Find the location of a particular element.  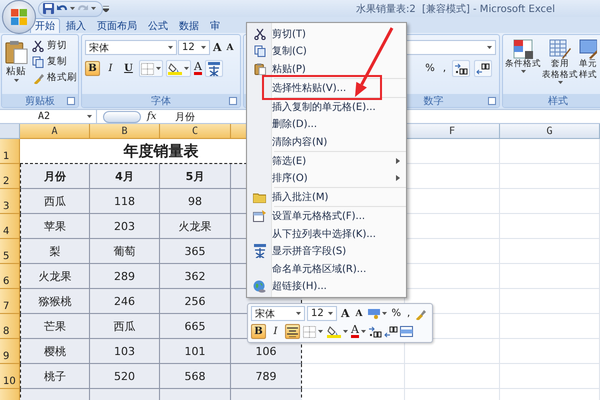

phonetic-button is located at coordinates (213, 68).